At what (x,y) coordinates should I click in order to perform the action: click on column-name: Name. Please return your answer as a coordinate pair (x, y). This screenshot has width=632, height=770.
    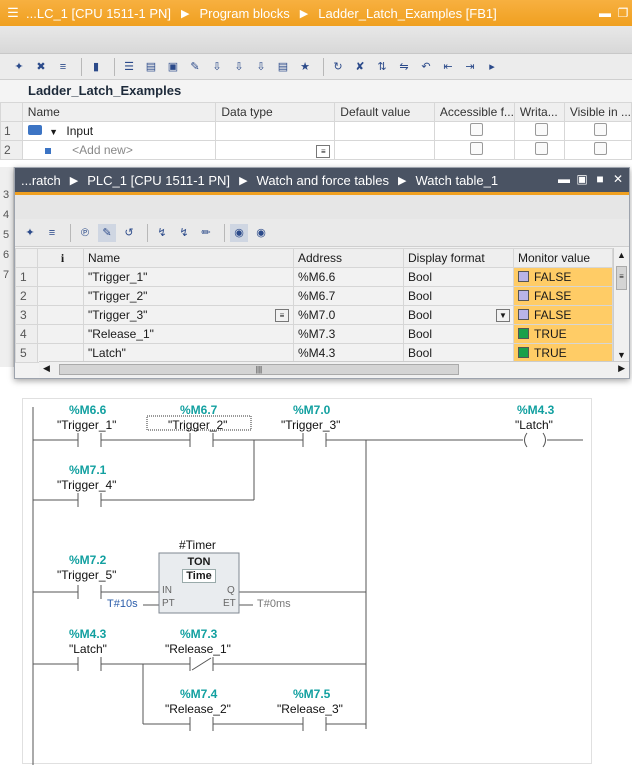
    Looking at the image, I should click on (188, 258).